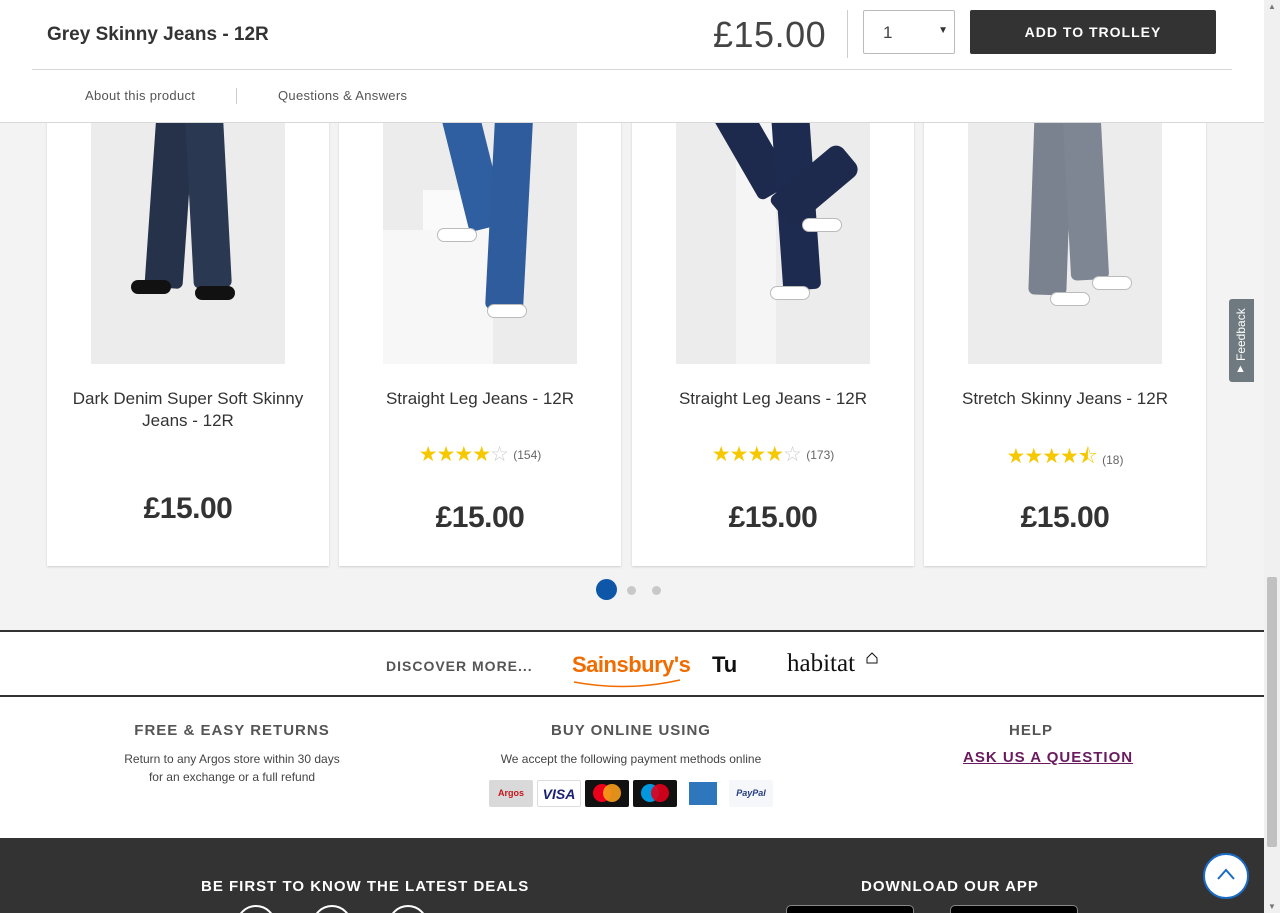 The width and height of the screenshot is (1280, 913). I want to click on scrollbar-thumb, so click(1272, 712).